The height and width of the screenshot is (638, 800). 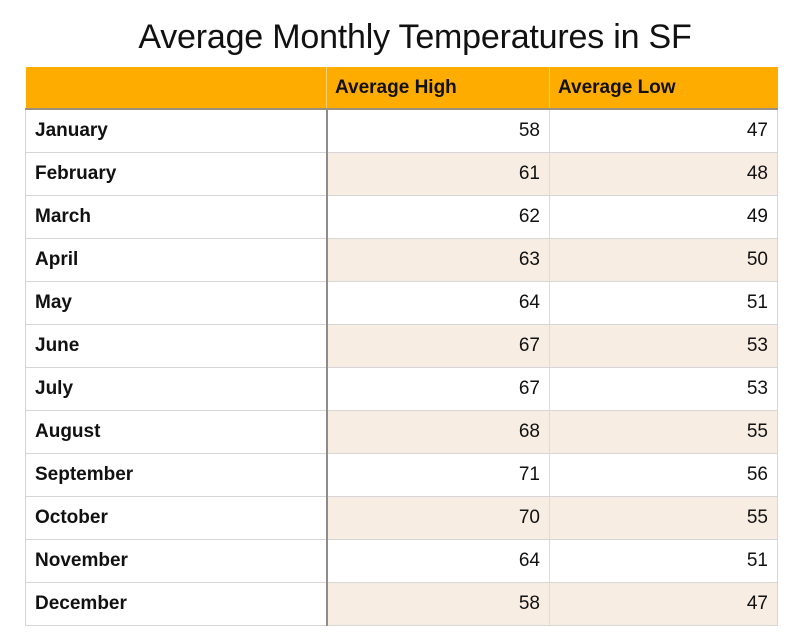 I want to click on month-cell: April, so click(x=176, y=260).